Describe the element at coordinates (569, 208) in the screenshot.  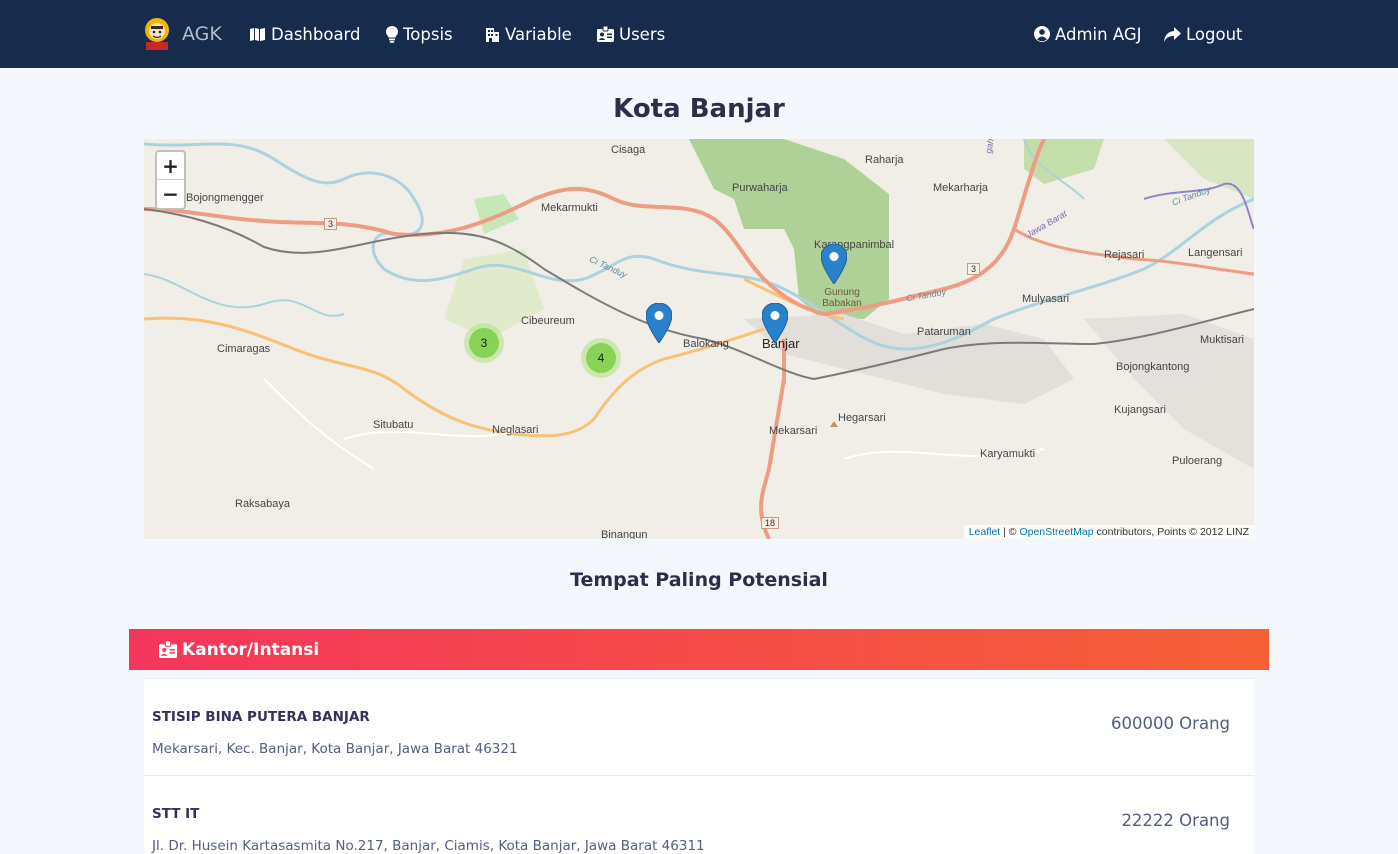
I see `map-label-mekarmukti: Mekarmukti` at that location.